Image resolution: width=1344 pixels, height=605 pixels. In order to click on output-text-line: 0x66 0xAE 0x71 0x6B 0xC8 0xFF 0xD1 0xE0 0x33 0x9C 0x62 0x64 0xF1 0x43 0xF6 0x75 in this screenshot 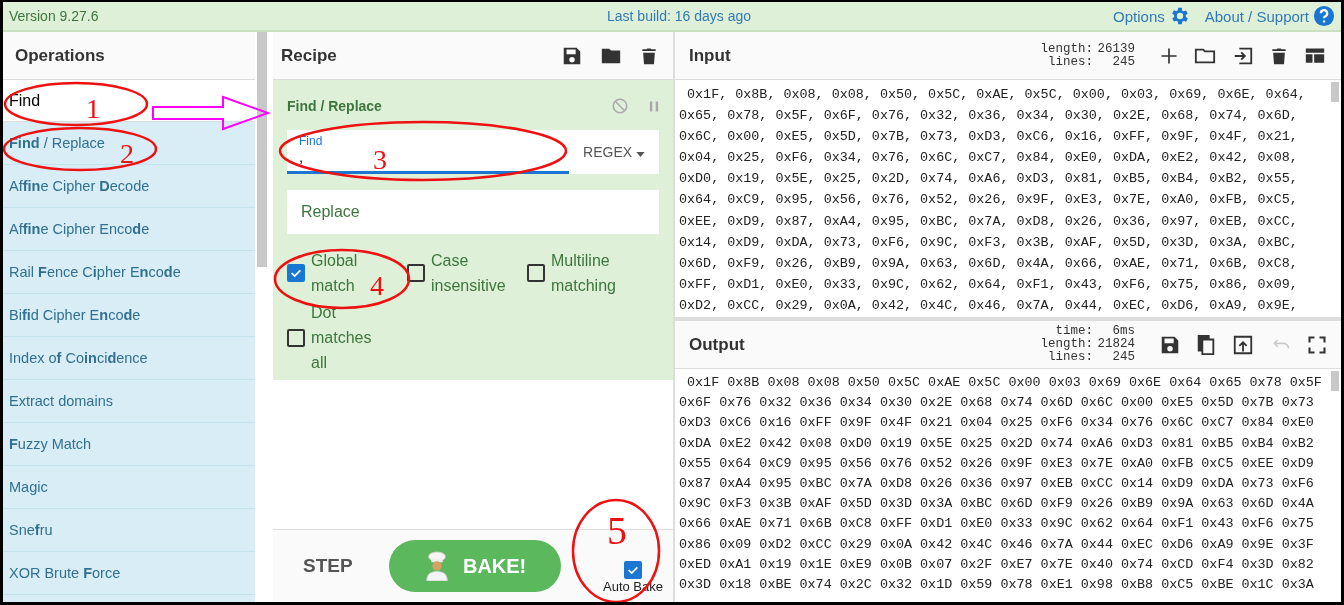, I will do `click(997, 524)`.